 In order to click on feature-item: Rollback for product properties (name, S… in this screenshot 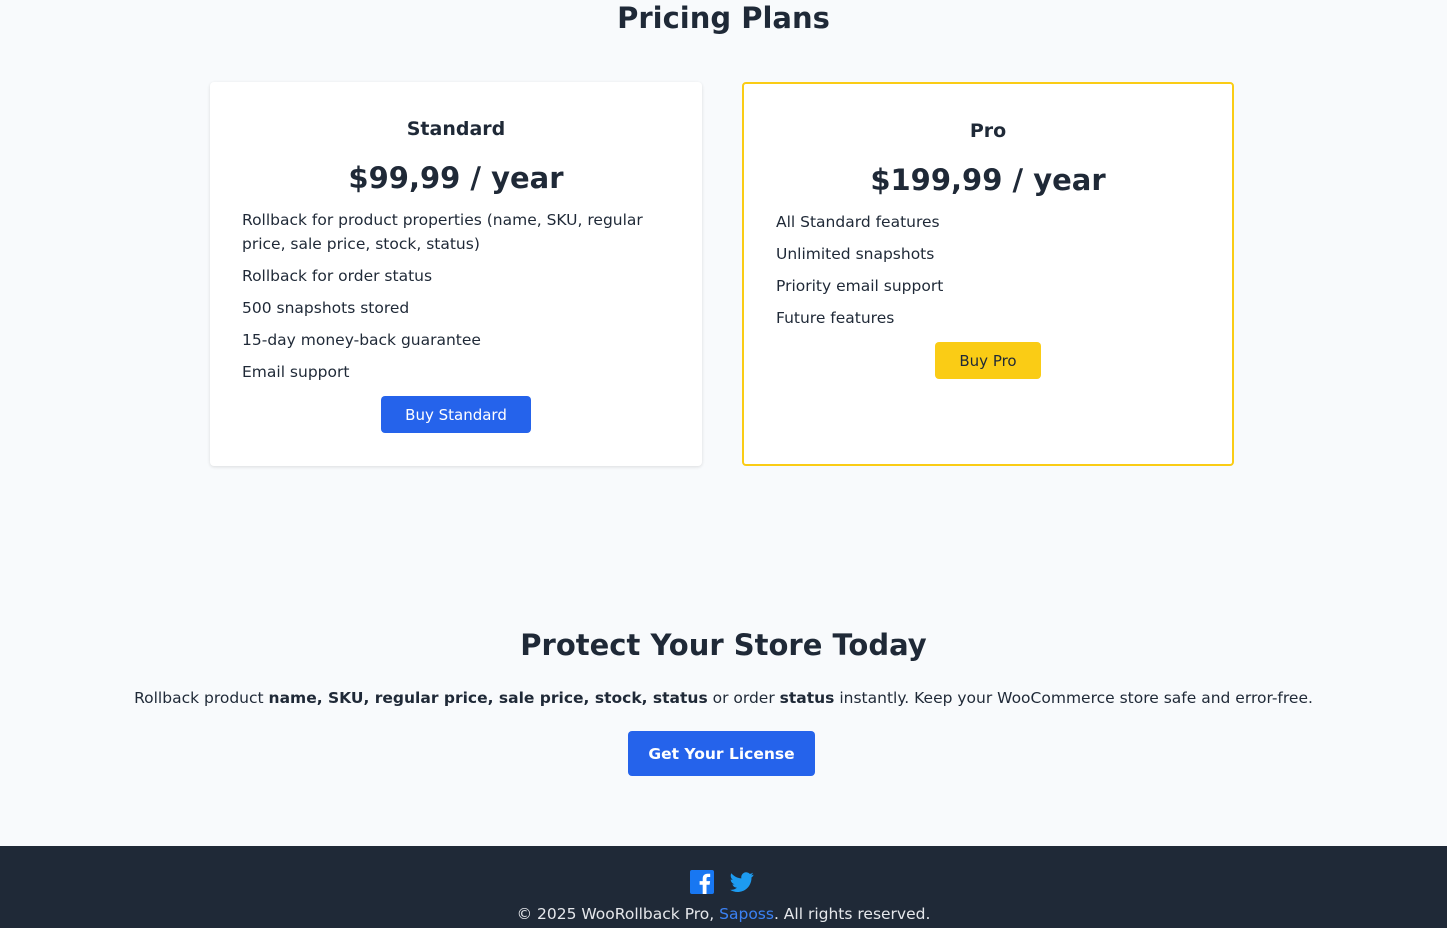, I will do `click(442, 232)`.